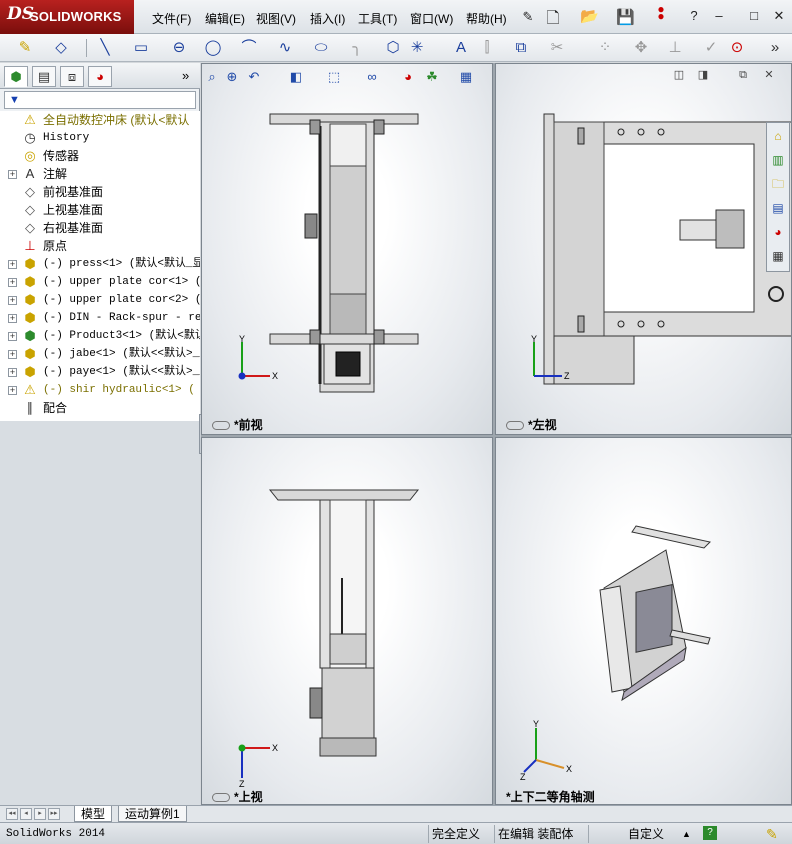  What do you see at coordinates (779, 16) in the screenshot?
I see `close-button: ✕` at bounding box center [779, 16].